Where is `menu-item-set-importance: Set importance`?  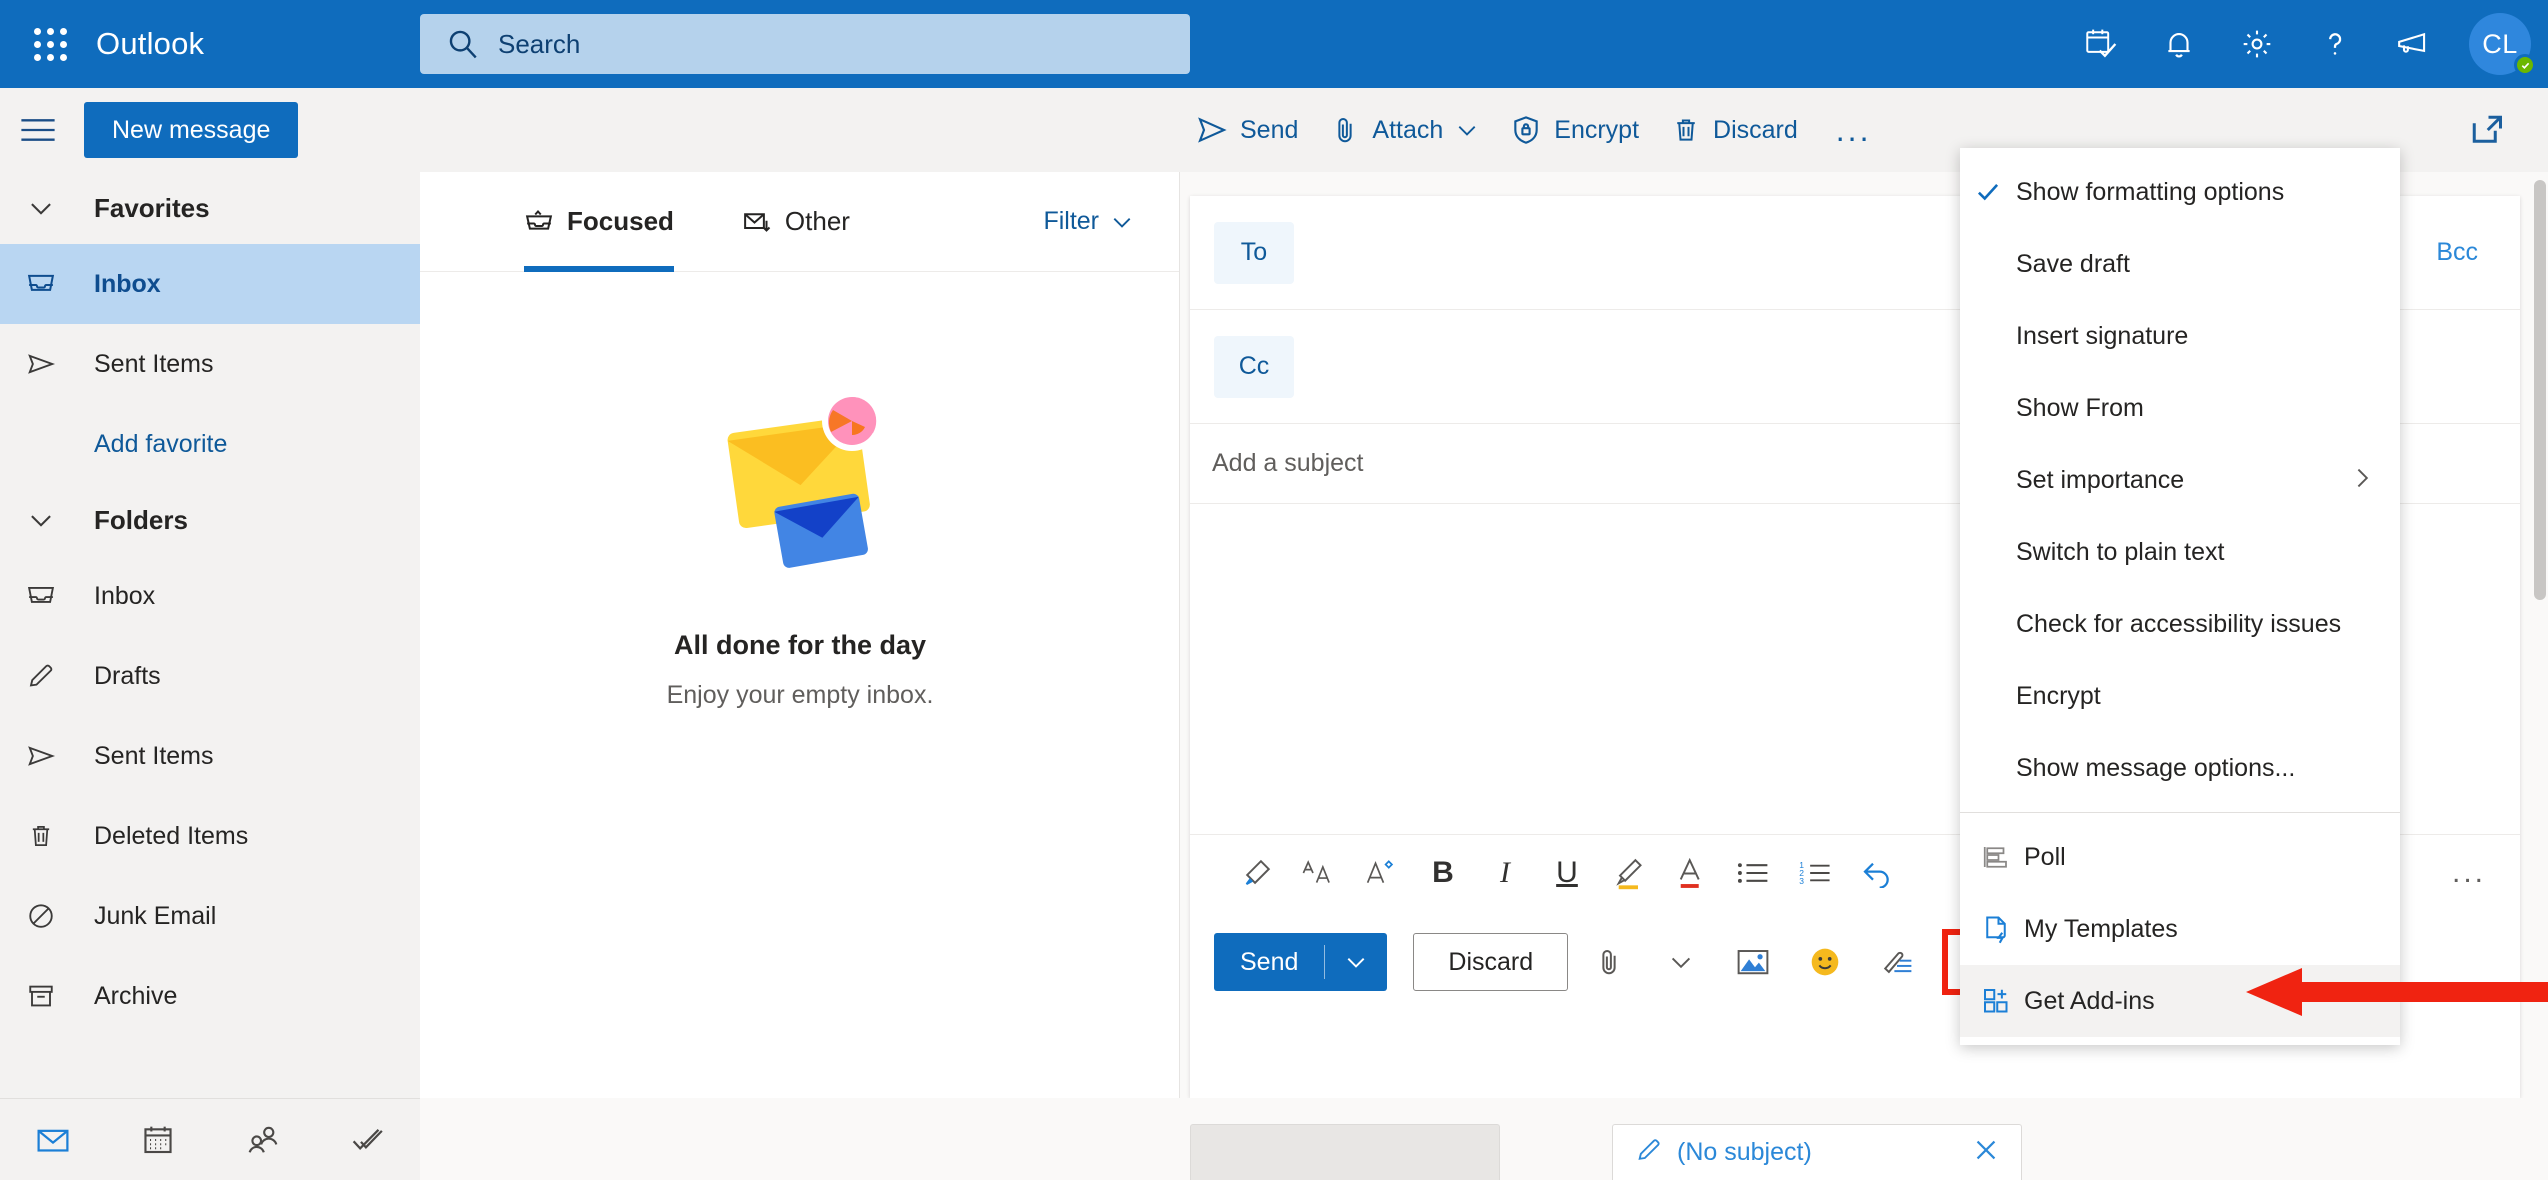
menu-item-set-importance: Set importance is located at coordinates (2180, 480).